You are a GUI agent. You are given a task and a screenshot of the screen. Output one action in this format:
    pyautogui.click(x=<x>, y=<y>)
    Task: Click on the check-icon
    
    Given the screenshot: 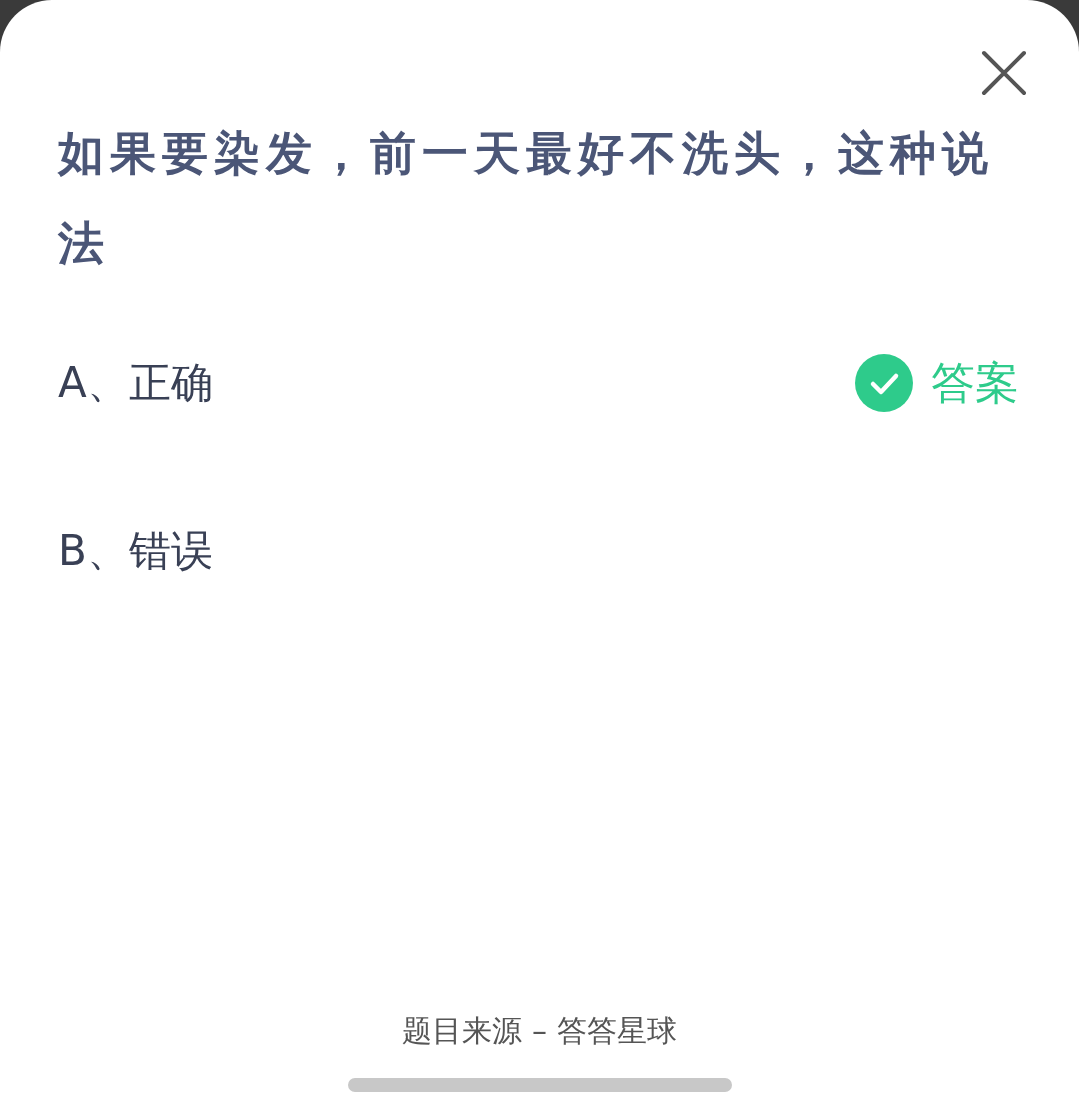 What is the action you would take?
    pyautogui.click(x=884, y=383)
    